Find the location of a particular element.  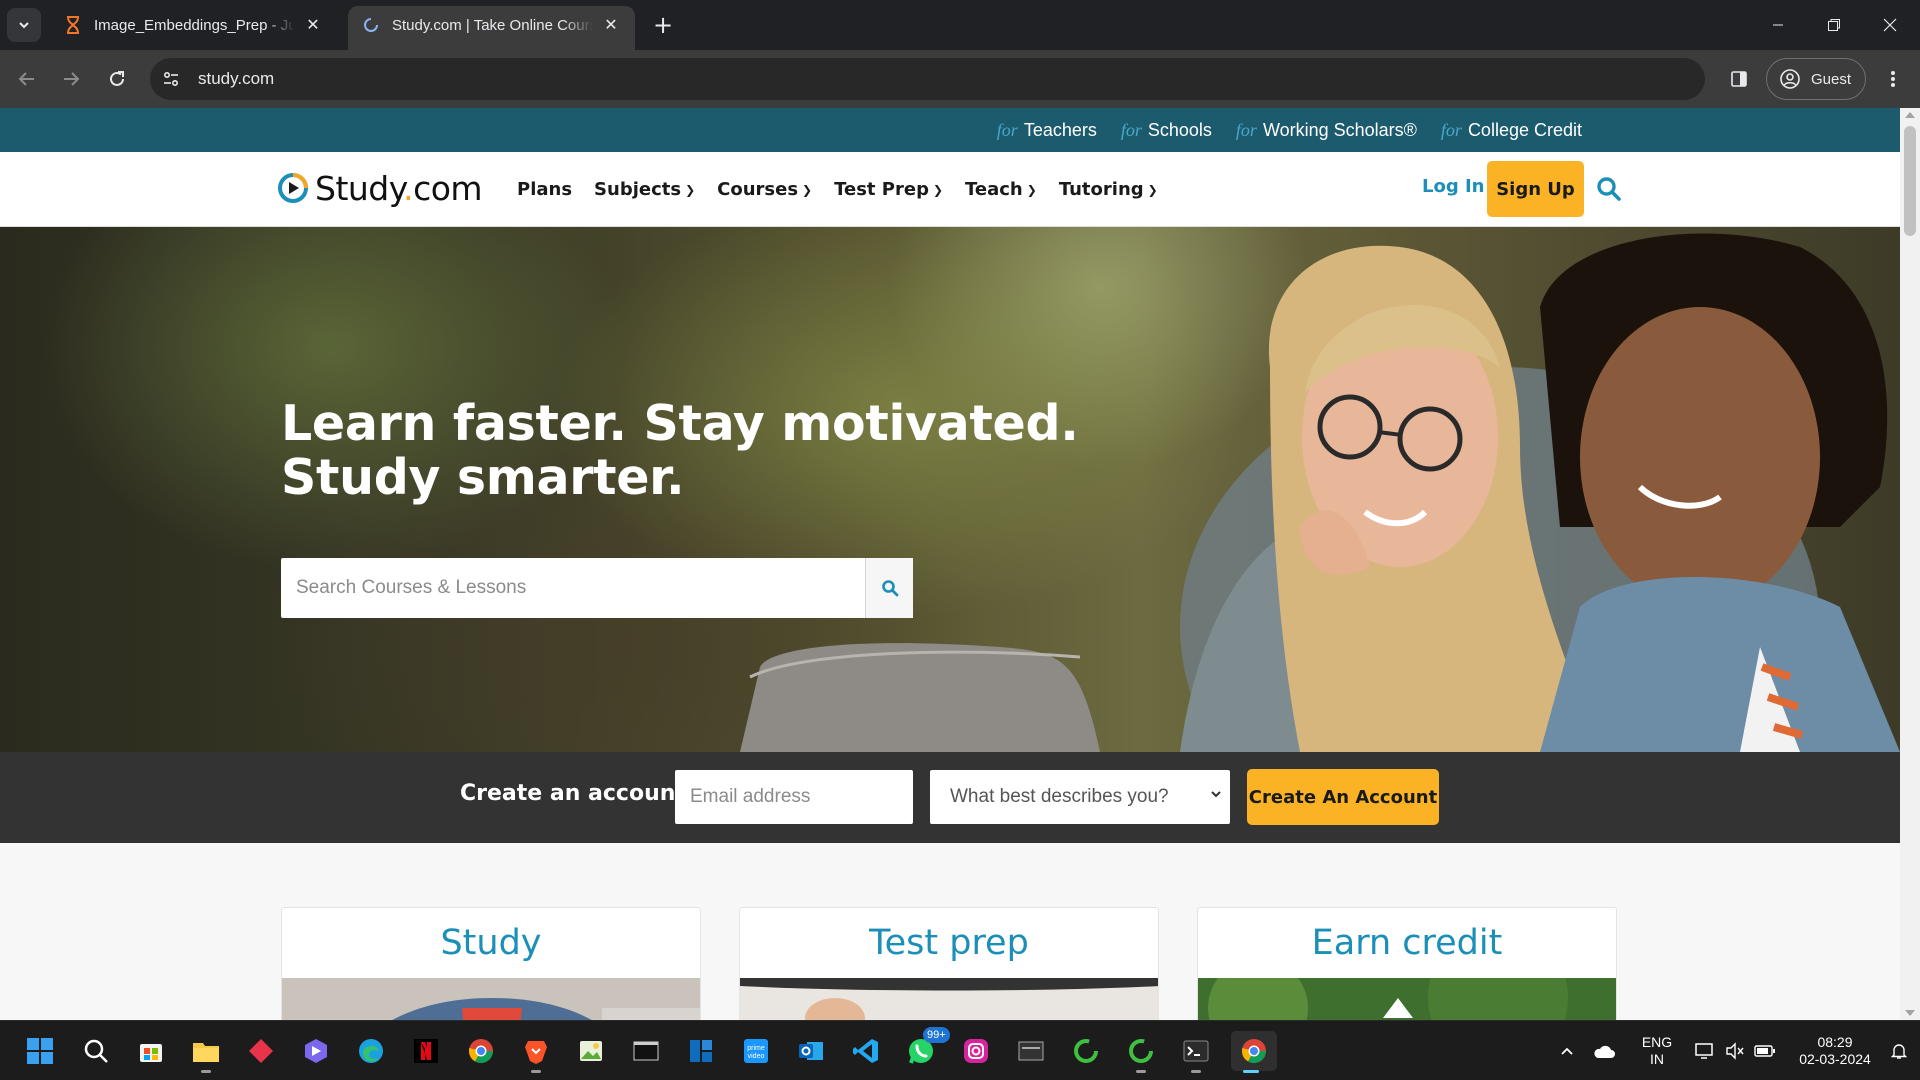

card-test-prep: Test prep is located at coordinates (949, 963).